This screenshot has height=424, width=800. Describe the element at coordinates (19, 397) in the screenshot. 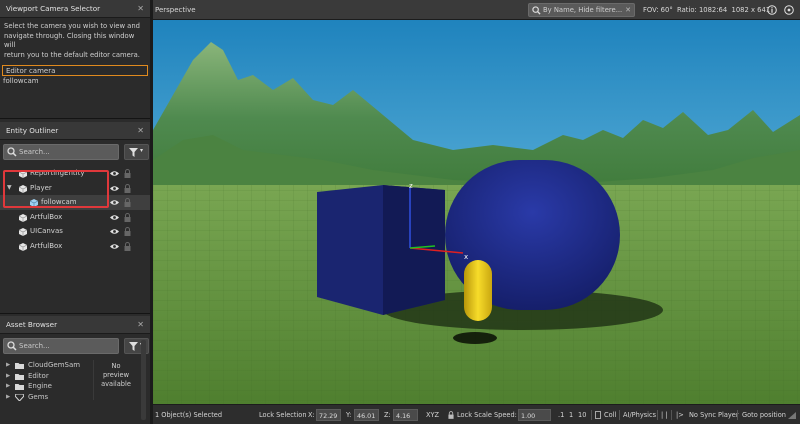

I see `gem-icon` at that location.